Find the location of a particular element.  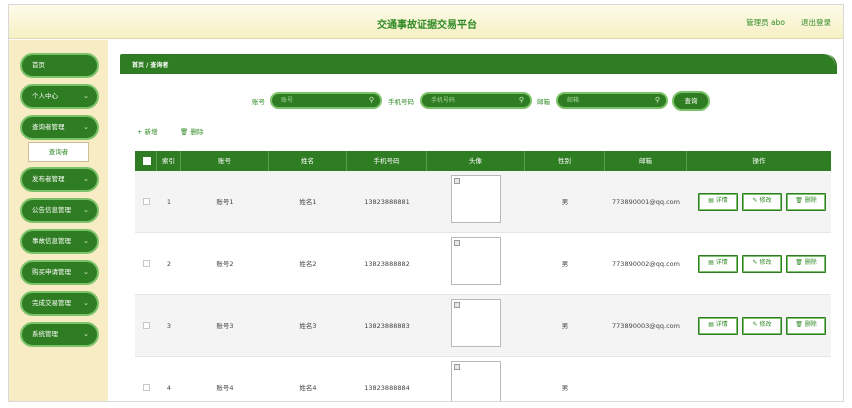

select-all-header is located at coordinates (146, 161).